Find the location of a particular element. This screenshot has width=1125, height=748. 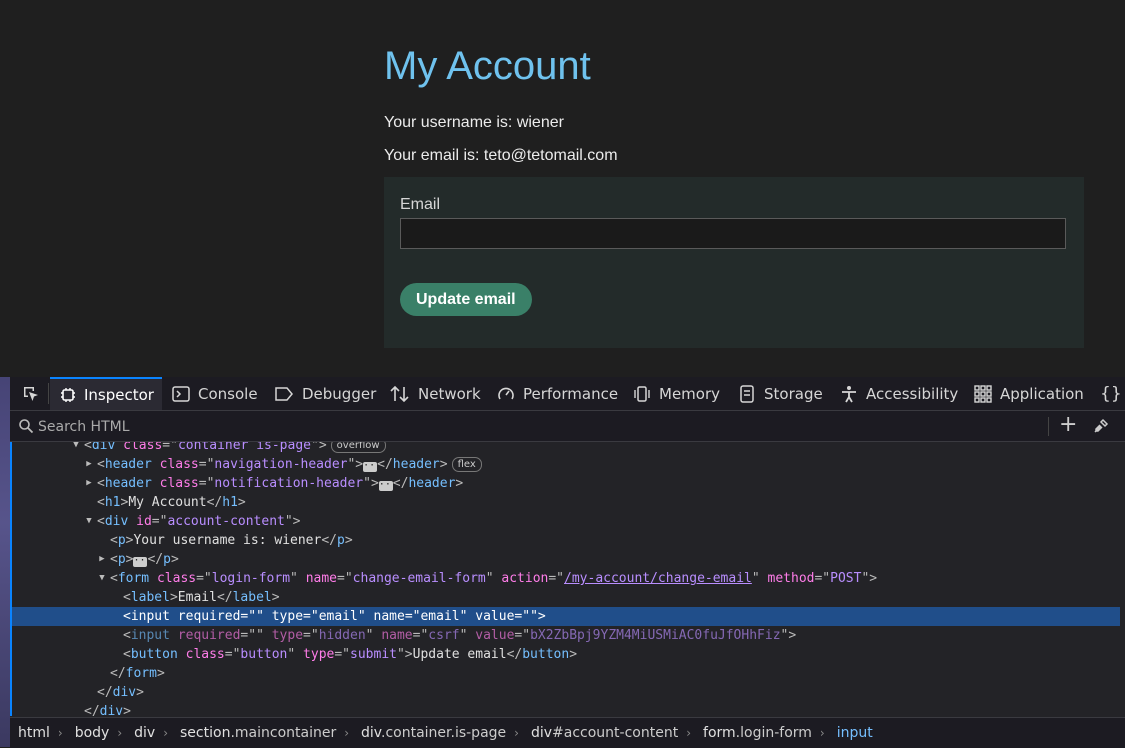

update-email-button: Update email is located at coordinates (466, 299).